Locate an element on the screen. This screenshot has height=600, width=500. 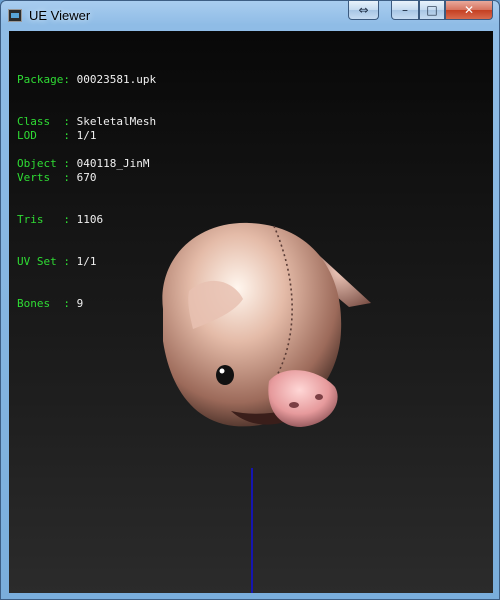
extra-window-button: ⇔ is located at coordinates (363, 10).